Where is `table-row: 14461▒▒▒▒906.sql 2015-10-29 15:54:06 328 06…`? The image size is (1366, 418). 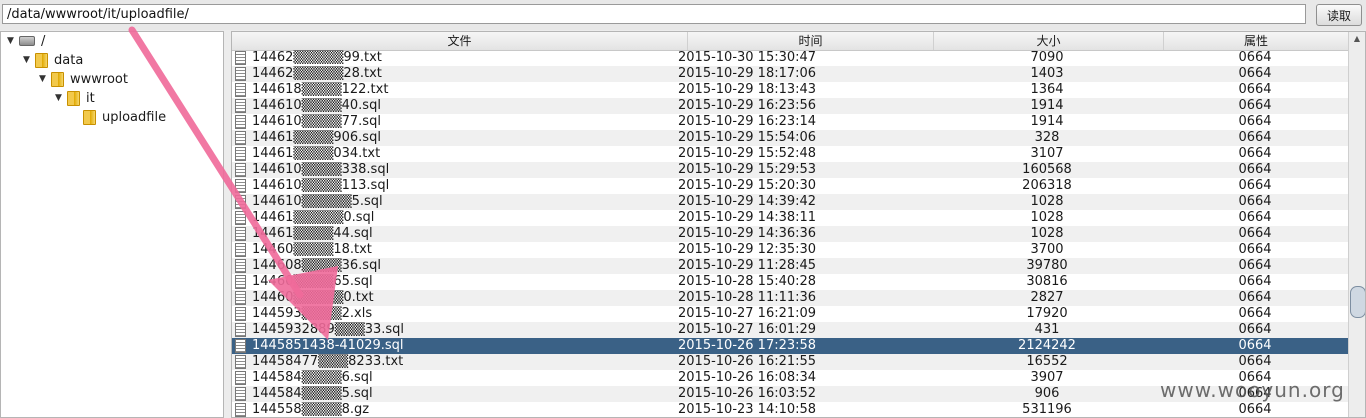 table-row: 14461▒▒▒▒906.sql 2015-10-29 15:54:06 328 06… is located at coordinates (790, 138).